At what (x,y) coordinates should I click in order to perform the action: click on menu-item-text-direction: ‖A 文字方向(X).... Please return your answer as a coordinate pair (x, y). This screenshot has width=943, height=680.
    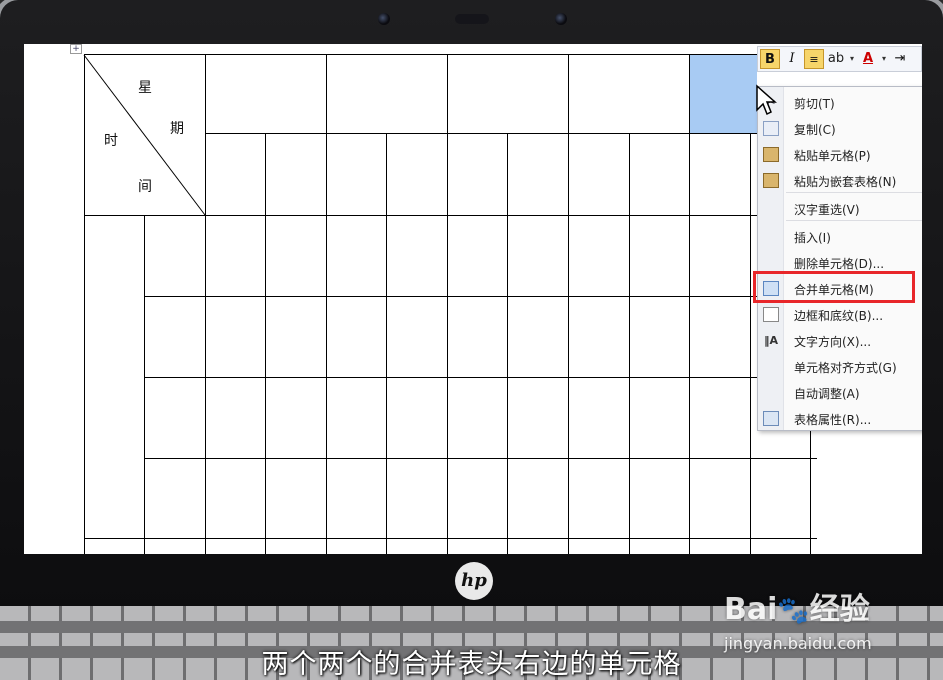
    Looking at the image, I should click on (840, 341).